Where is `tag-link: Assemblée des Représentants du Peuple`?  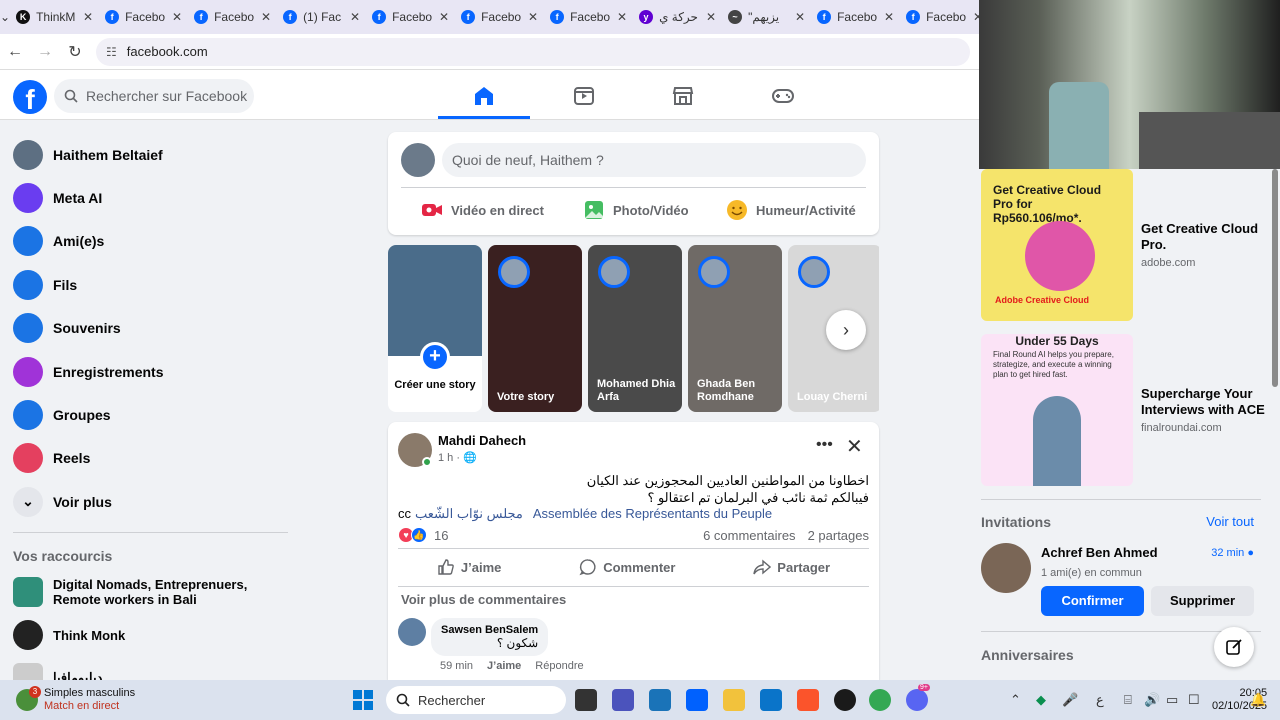 tag-link: Assemblée des Représentants du Peuple is located at coordinates (652, 513).